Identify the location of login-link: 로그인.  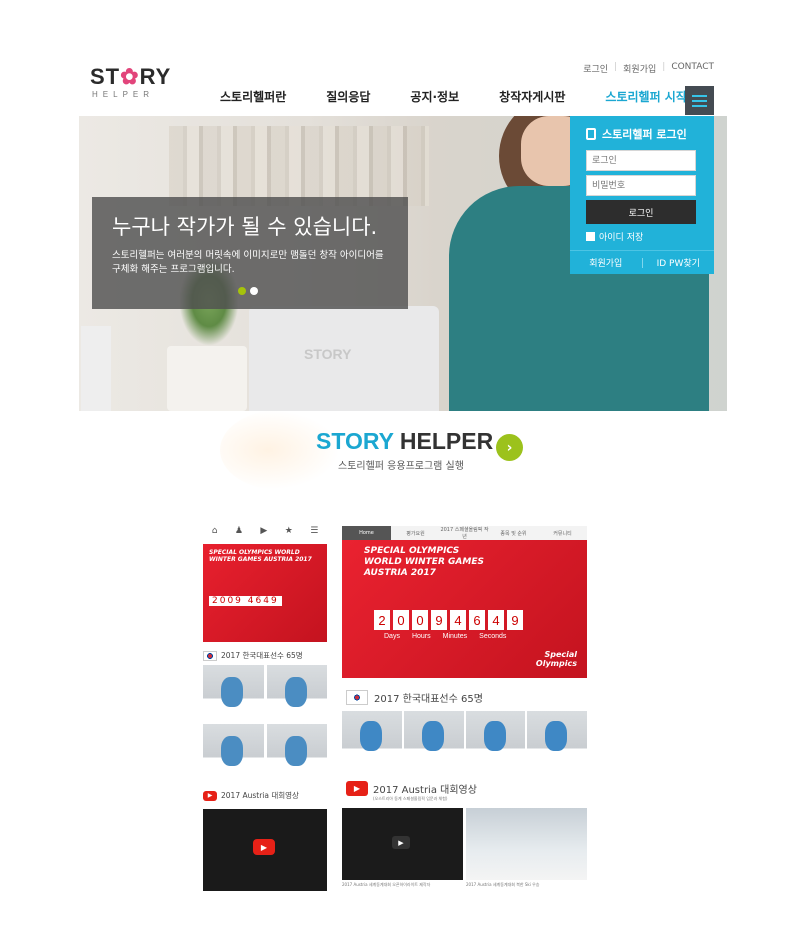
(595, 68).